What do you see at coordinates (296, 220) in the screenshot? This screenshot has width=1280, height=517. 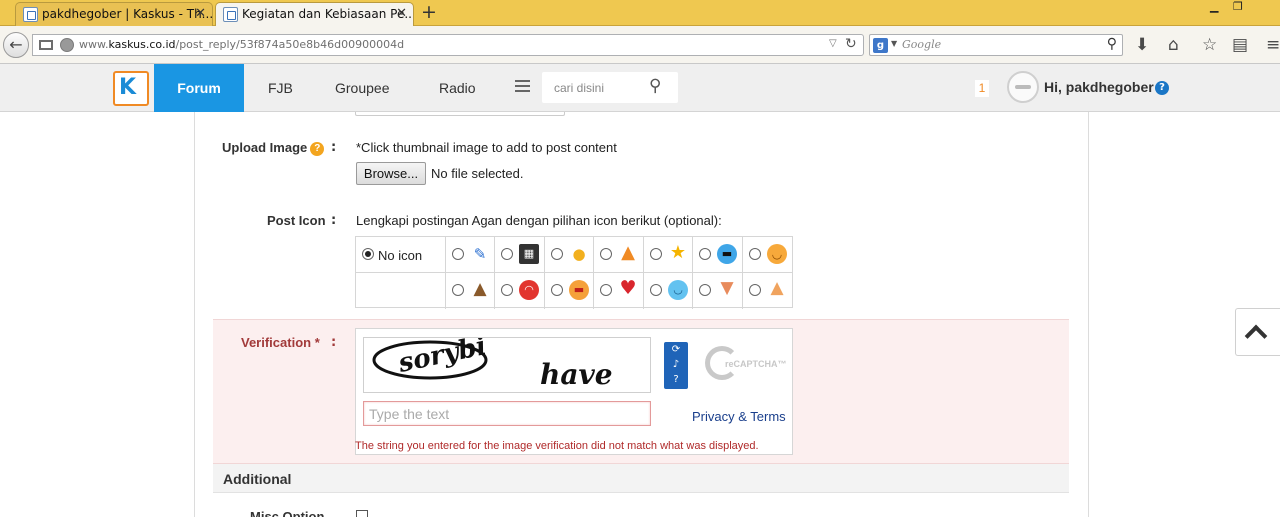 I see `post-icon-label: Post Icon` at bounding box center [296, 220].